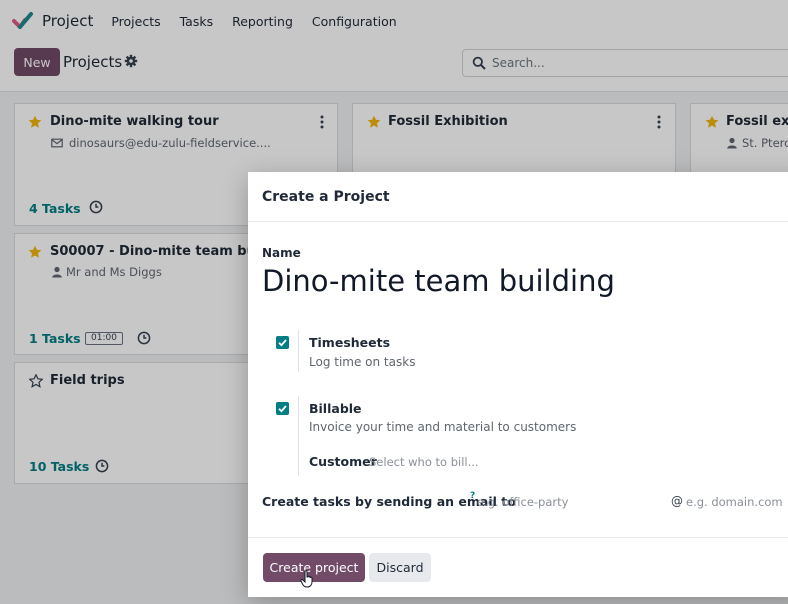 Image resolution: width=788 pixels, height=604 pixels. Describe the element at coordinates (298, 436) in the screenshot. I see `billable-divider` at that location.